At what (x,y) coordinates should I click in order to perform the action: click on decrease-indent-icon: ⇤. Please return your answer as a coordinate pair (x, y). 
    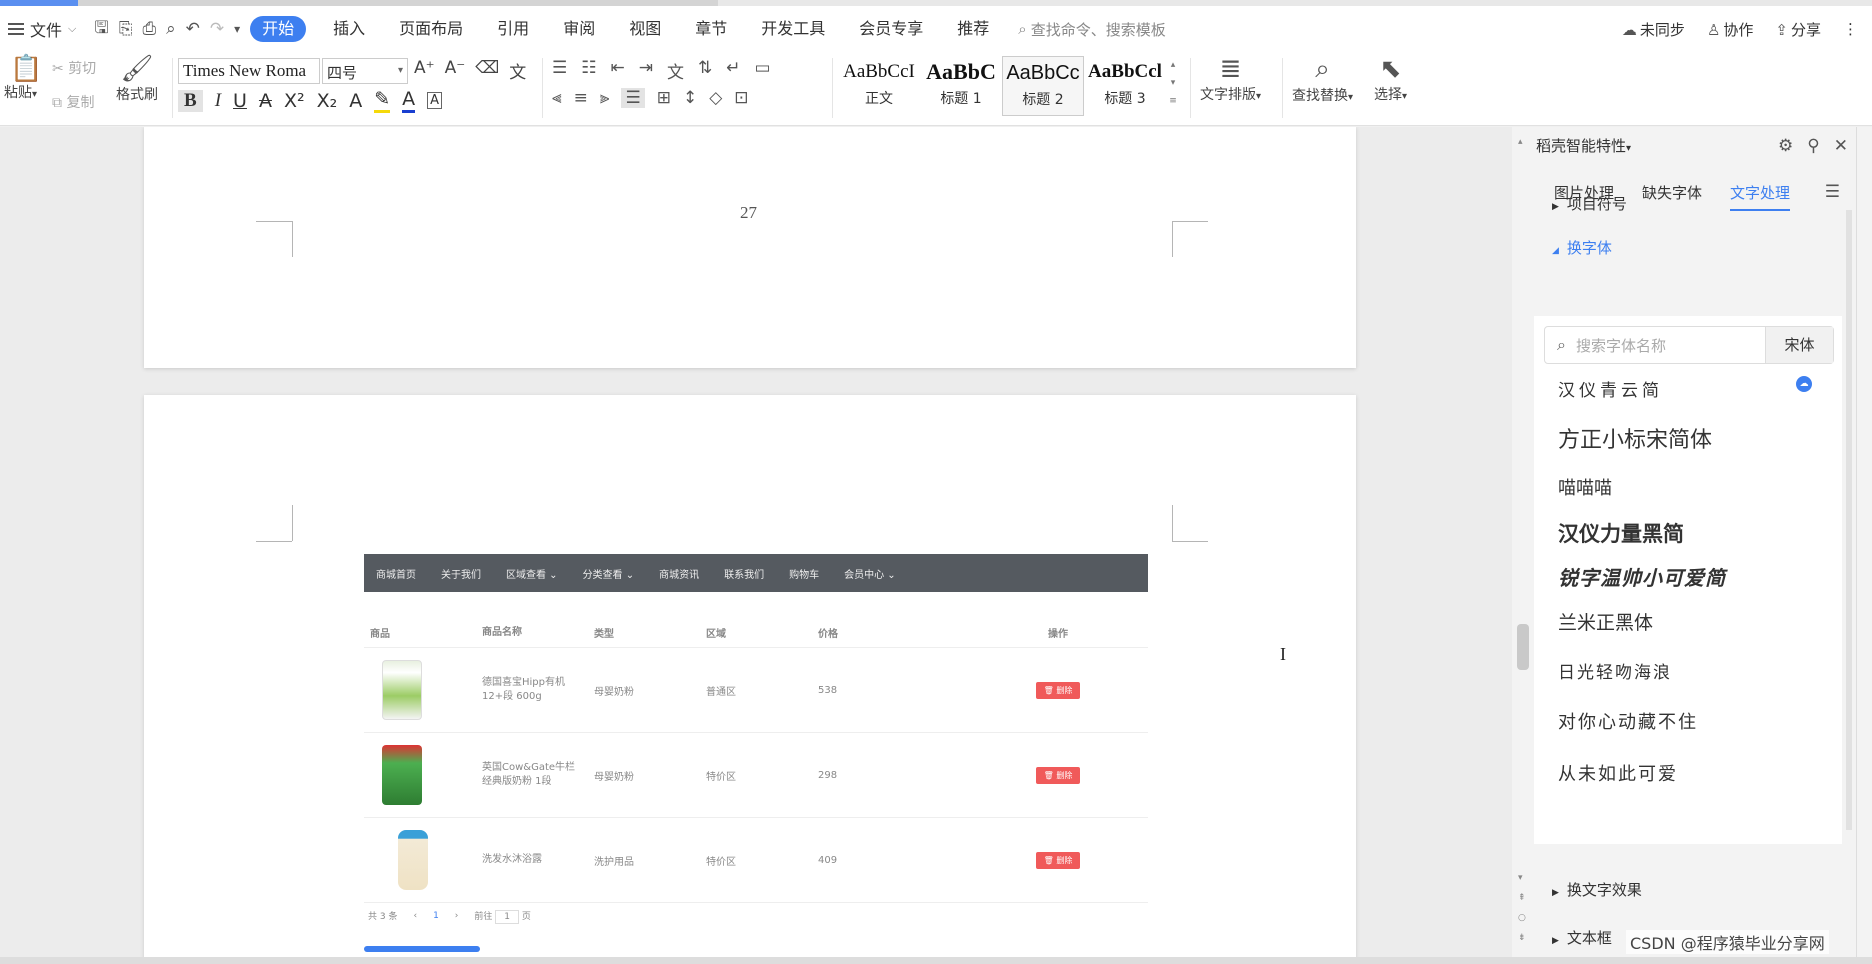
    Looking at the image, I should click on (618, 70).